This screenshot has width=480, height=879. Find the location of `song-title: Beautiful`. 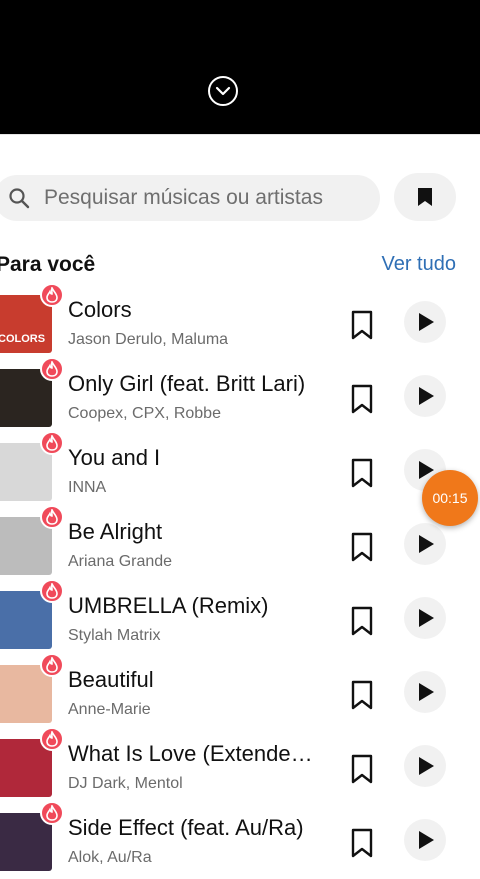

song-title: Beautiful is located at coordinates (111, 679).